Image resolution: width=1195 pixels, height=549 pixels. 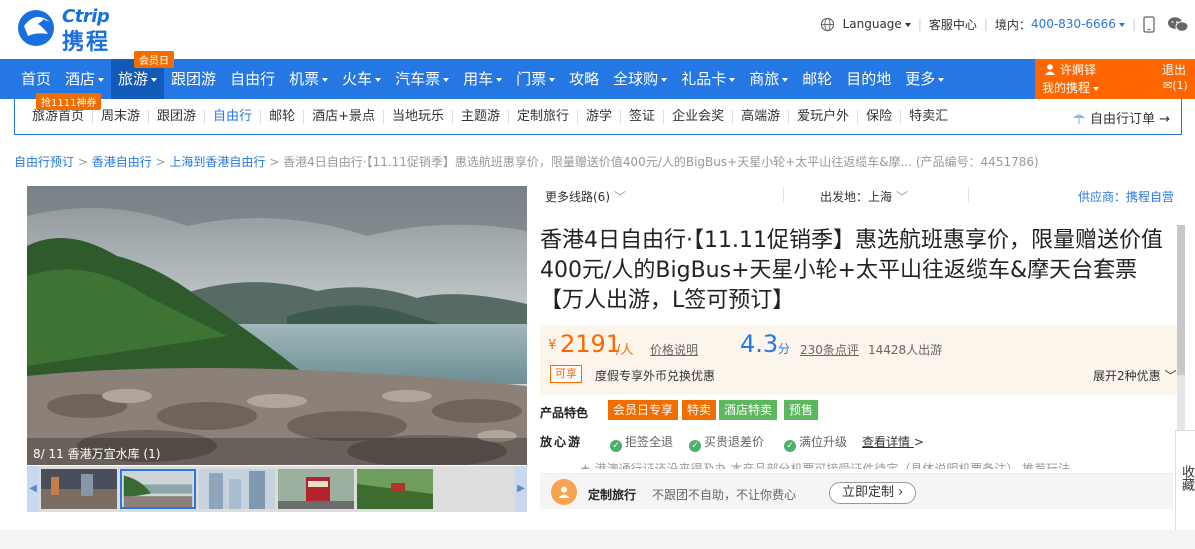 I want to click on thumbnail-selected, so click(x=158, y=489).